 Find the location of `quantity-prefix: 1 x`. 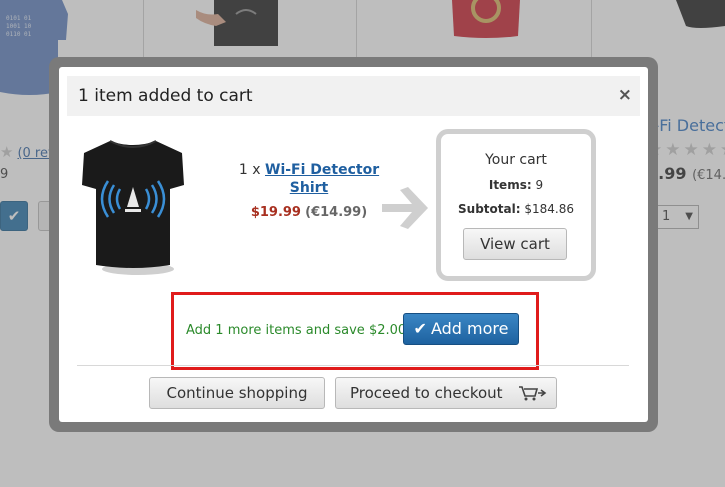

quantity-prefix: 1 x is located at coordinates (249, 170).